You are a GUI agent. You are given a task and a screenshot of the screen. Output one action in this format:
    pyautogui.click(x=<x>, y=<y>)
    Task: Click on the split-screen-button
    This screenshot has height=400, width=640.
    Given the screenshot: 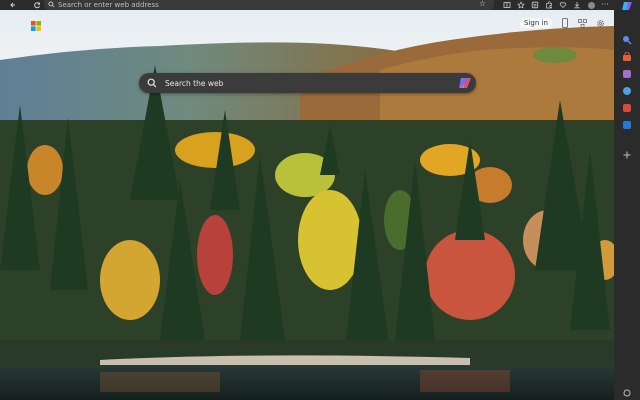 What is the action you would take?
    pyautogui.click(x=507, y=5)
    